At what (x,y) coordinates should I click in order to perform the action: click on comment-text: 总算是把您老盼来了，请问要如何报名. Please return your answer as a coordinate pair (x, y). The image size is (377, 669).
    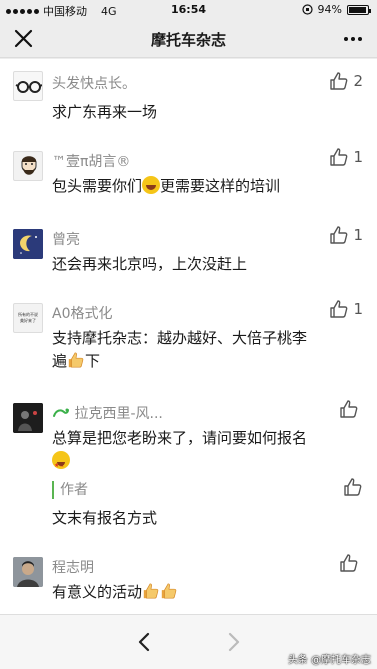
    Looking at the image, I should click on (207, 452).